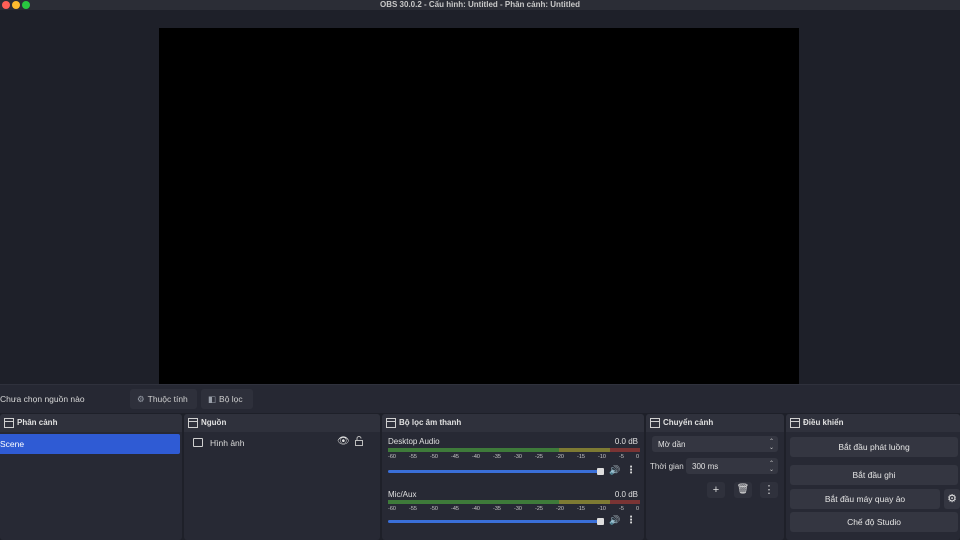 This screenshot has height=540, width=960. What do you see at coordinates (688, 422) in the screenshot?
I see `transitions-title: Chuyển cảnh` at bounding box center [688, 422].